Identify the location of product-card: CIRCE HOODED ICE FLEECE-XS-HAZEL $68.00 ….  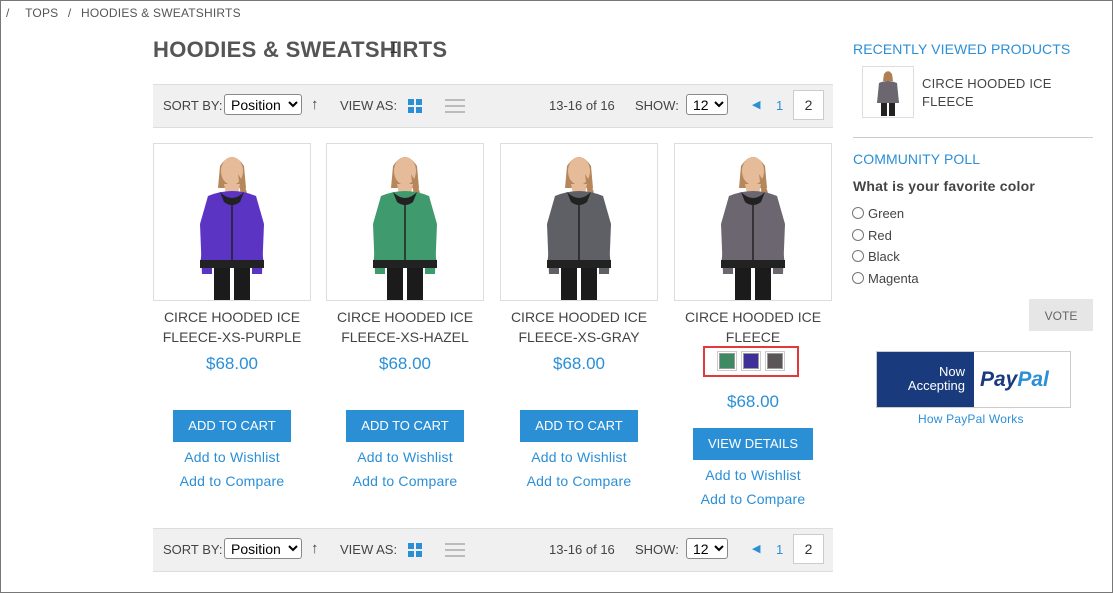
(405, 318).